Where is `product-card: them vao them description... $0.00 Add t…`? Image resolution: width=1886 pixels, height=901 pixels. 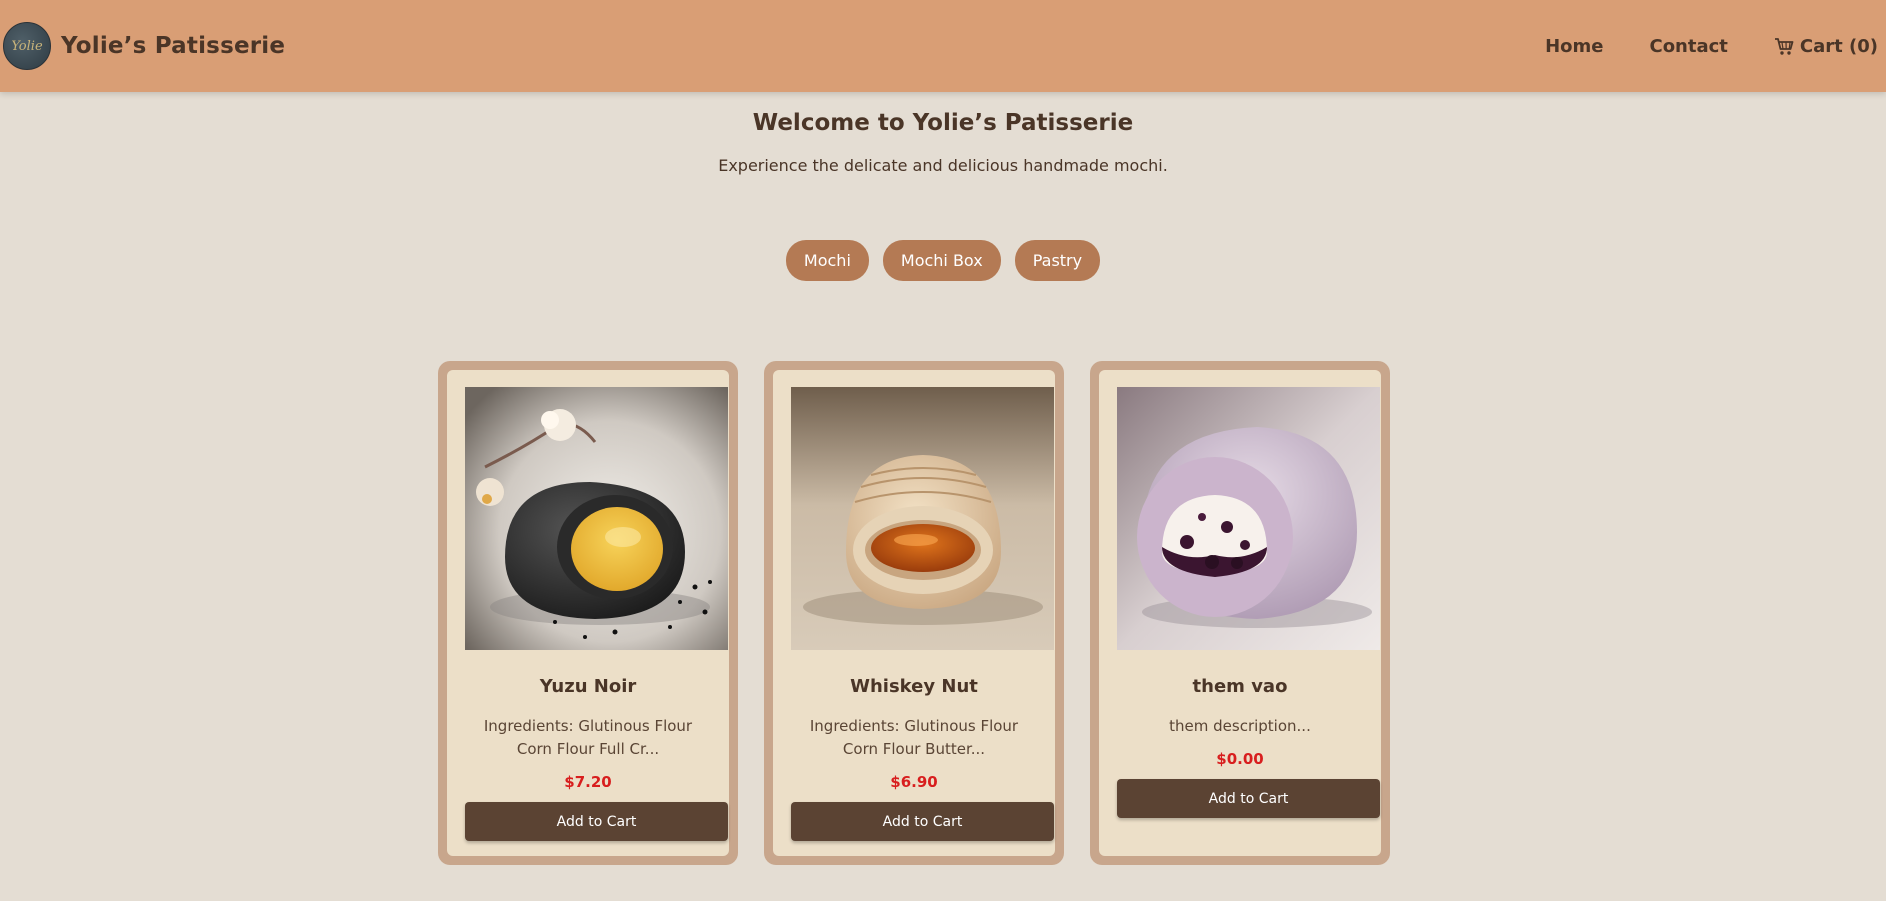 product-card: them vao them description... $0.00 Add t… is located at coordinates (1240, 613).